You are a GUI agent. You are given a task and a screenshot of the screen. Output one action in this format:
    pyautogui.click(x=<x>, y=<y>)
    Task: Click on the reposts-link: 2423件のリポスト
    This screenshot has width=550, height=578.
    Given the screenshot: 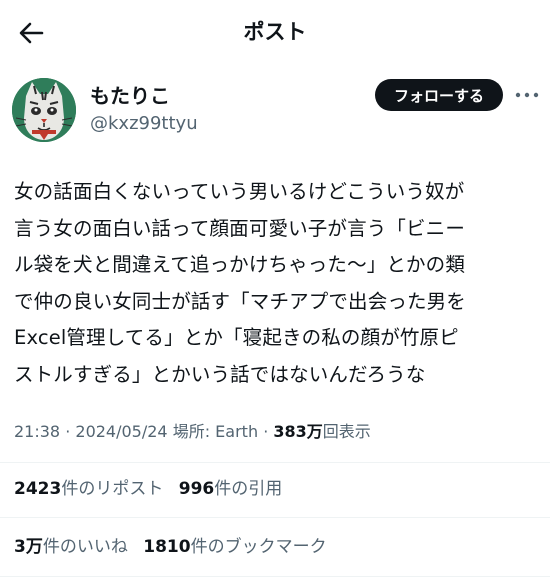 What is the action you would take?
    pyautogui.click(x=88, y=489)
    